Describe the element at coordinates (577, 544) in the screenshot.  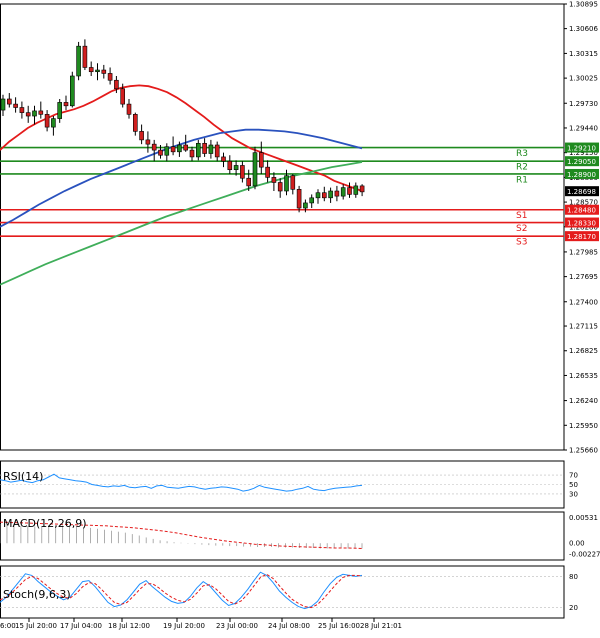
I see `macd-tick-label: 0.00` at that location.